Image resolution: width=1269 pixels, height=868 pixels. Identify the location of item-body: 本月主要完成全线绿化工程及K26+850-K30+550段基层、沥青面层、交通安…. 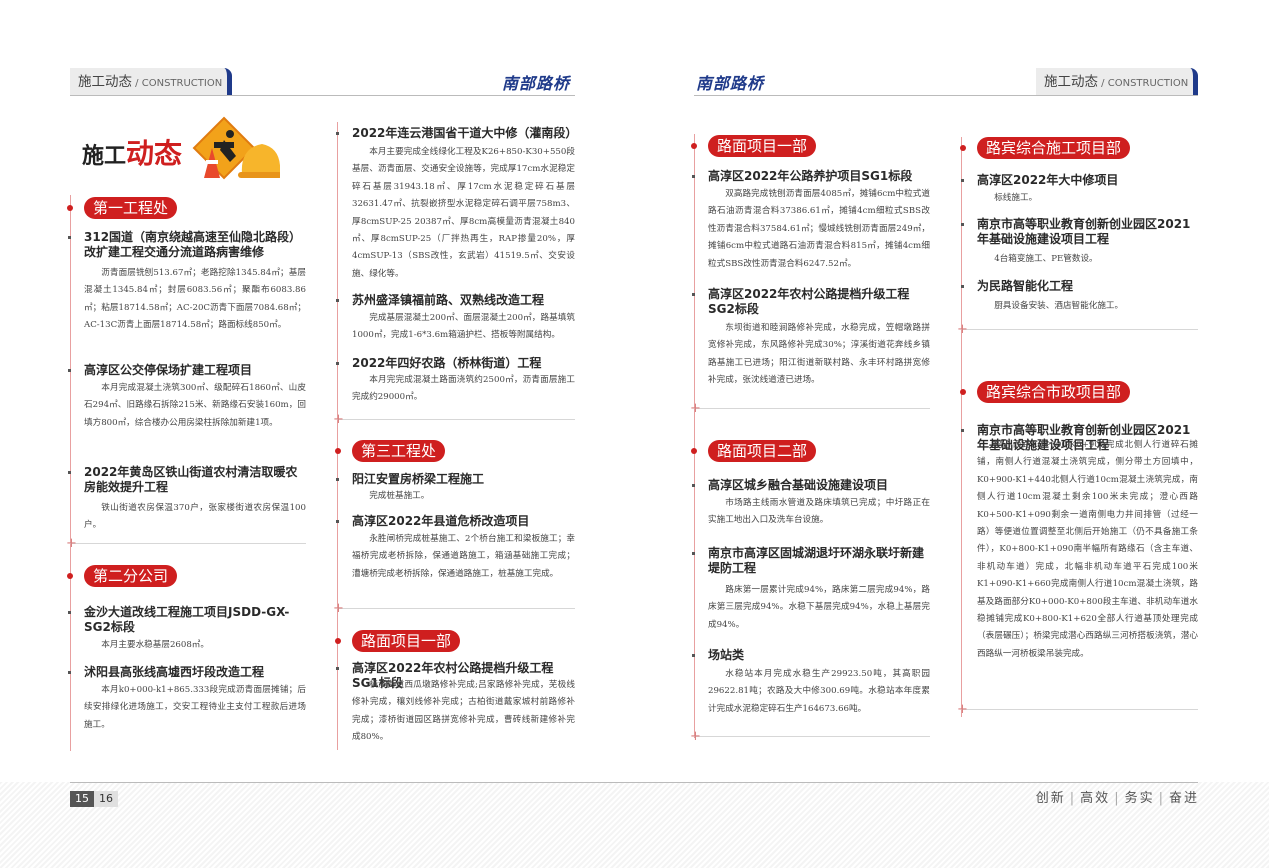
(463, 213).